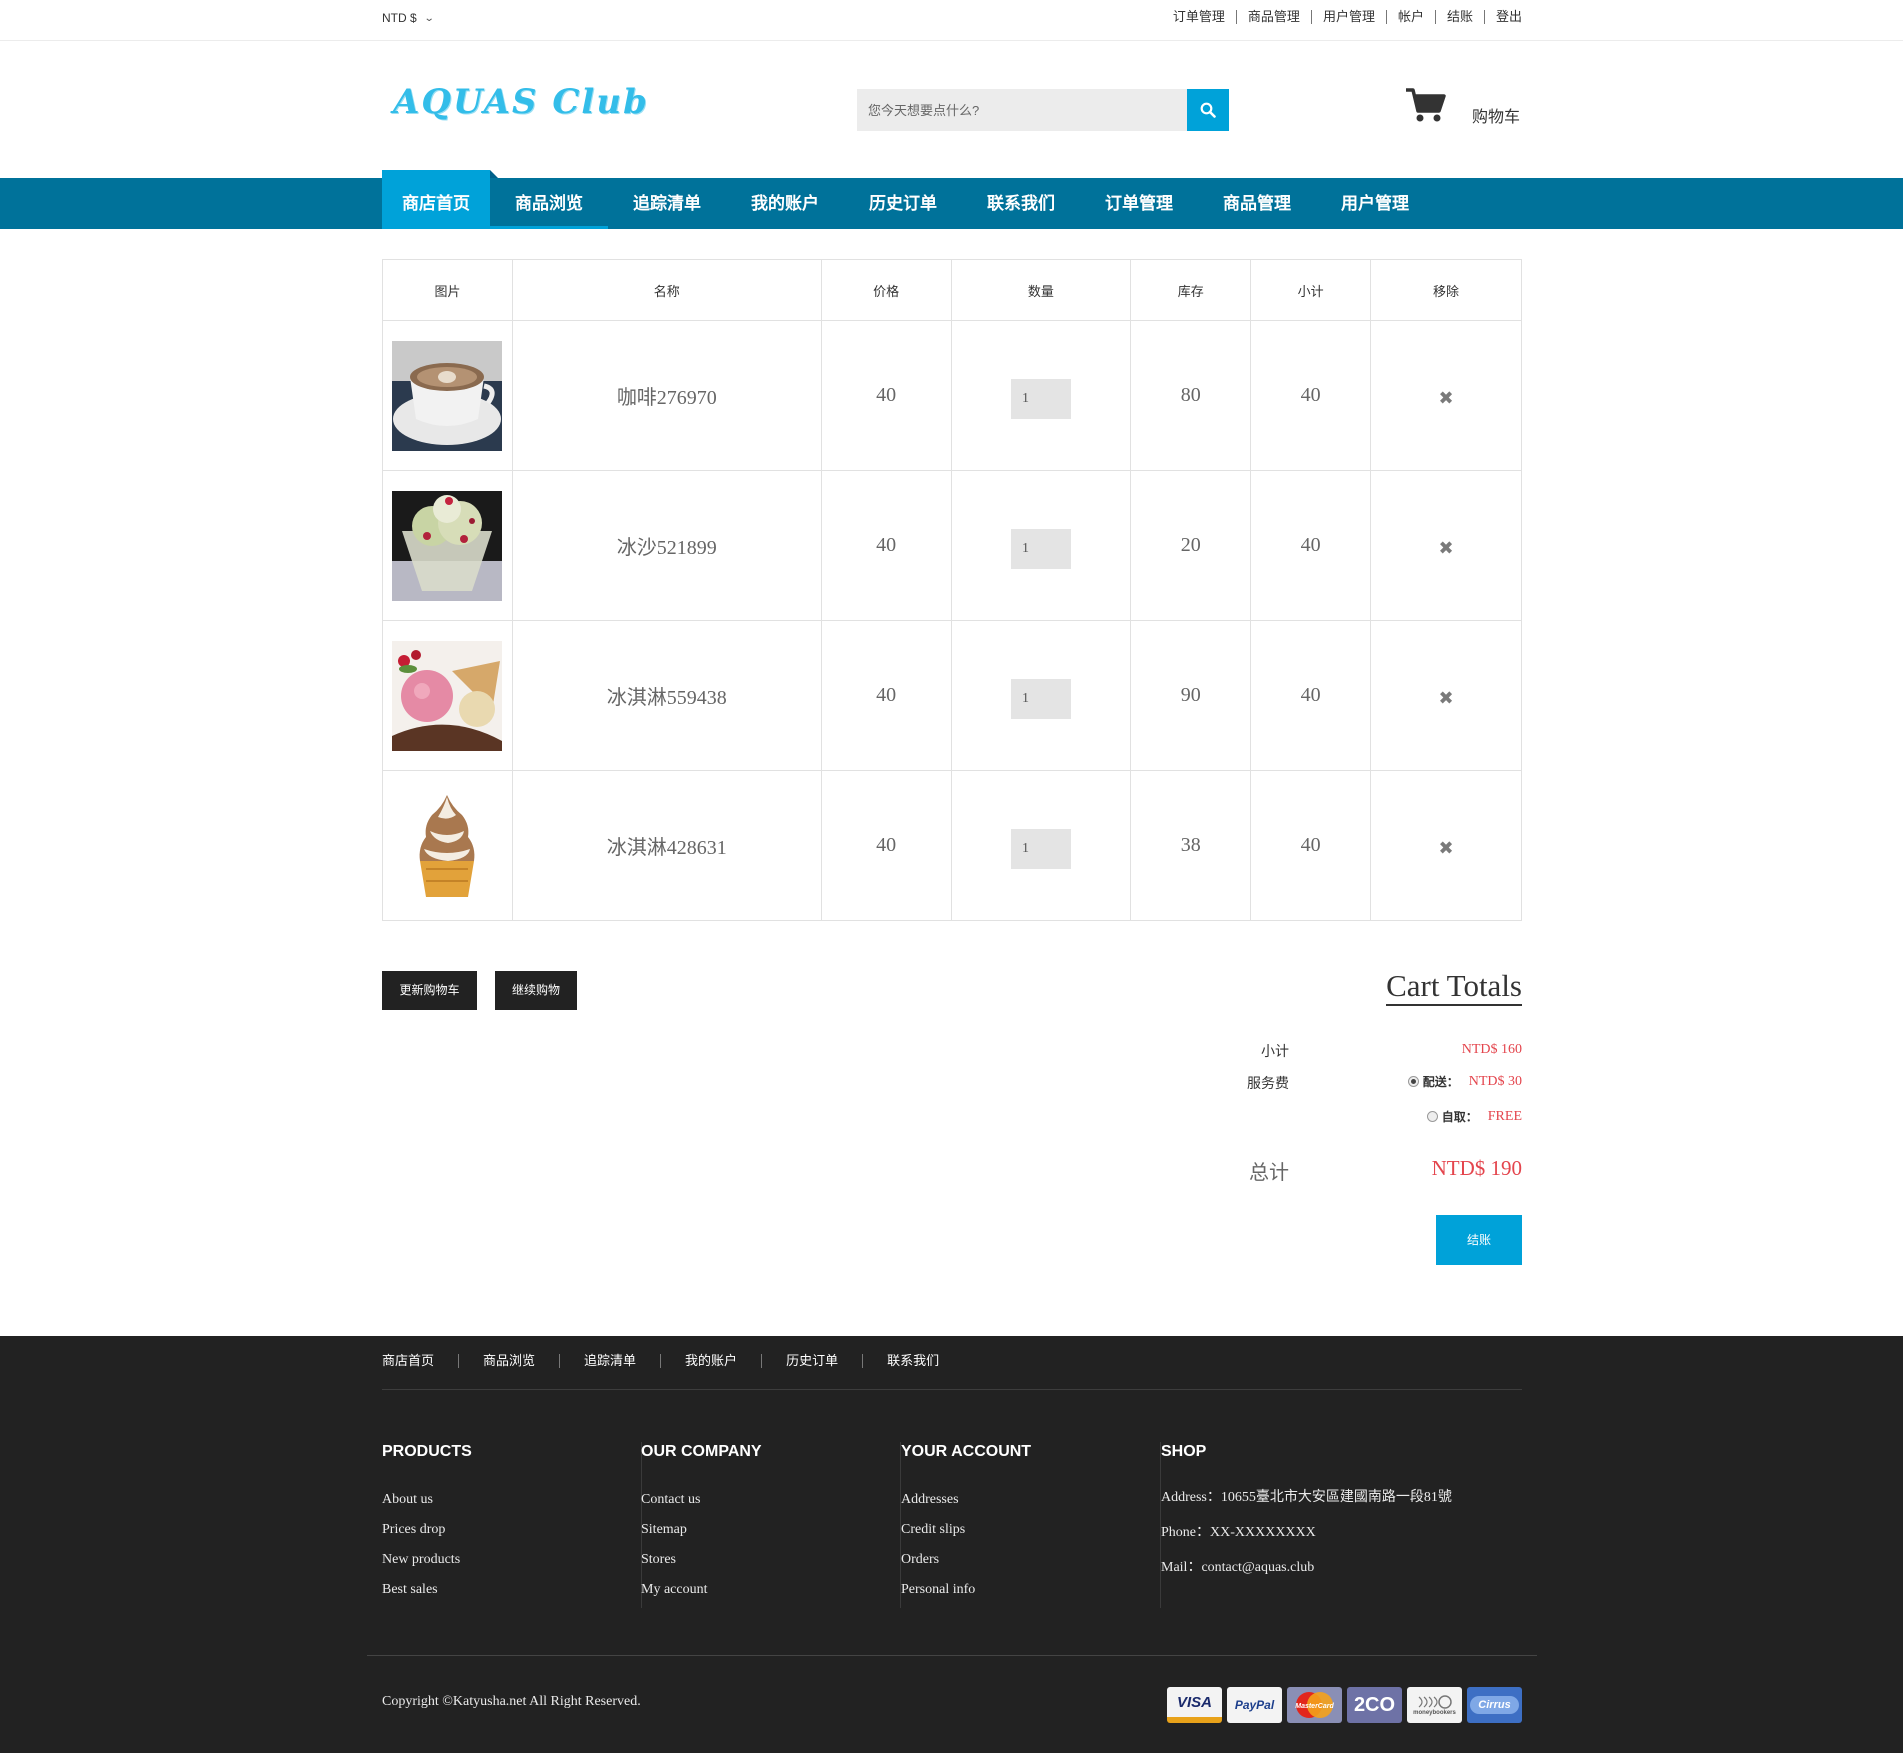 This screenshot has height=1753, width=1903. I want to click on nav-item-wishlist: 追踪清单, so click(667, 203).